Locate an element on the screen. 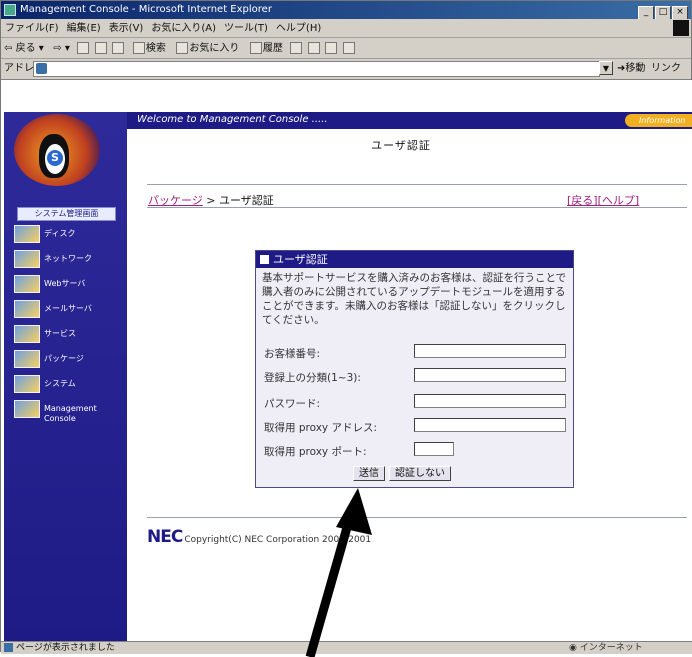 The width and height of the screenshot is (692, 657). menu-help: ヘルプ(H) is located at coordinates (298, 28).